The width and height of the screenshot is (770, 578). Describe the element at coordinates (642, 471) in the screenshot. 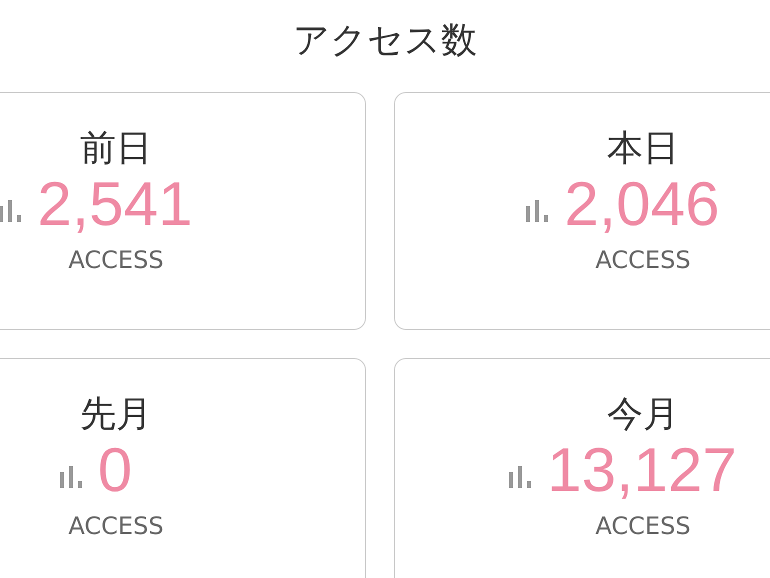

I see `stat-value: 13,127` at that location.